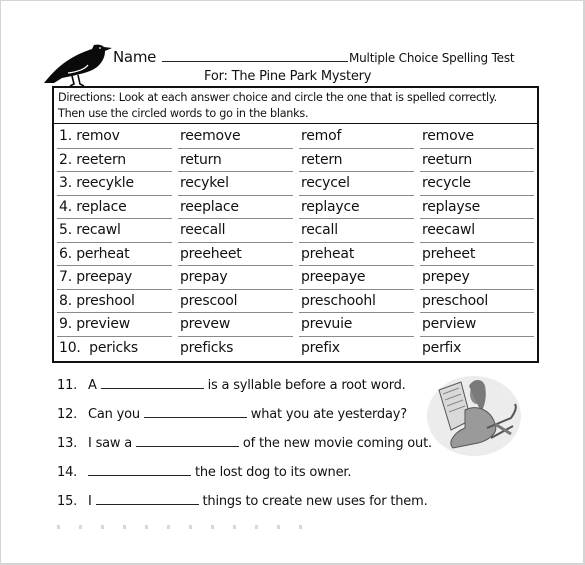 The width and height of the screenshot is (585, 565). Describe the element at coordinates (90, 501) in the screenshot. I see `sentence-start: I` at that location.